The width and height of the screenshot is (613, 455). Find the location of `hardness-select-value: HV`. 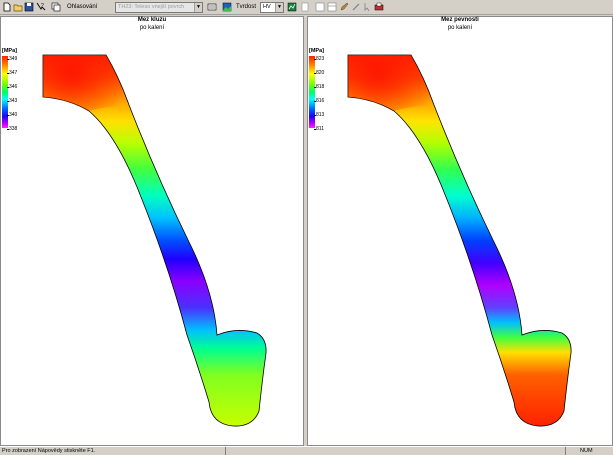

hardness-select-value: HV is located at coordinates (267, 7).